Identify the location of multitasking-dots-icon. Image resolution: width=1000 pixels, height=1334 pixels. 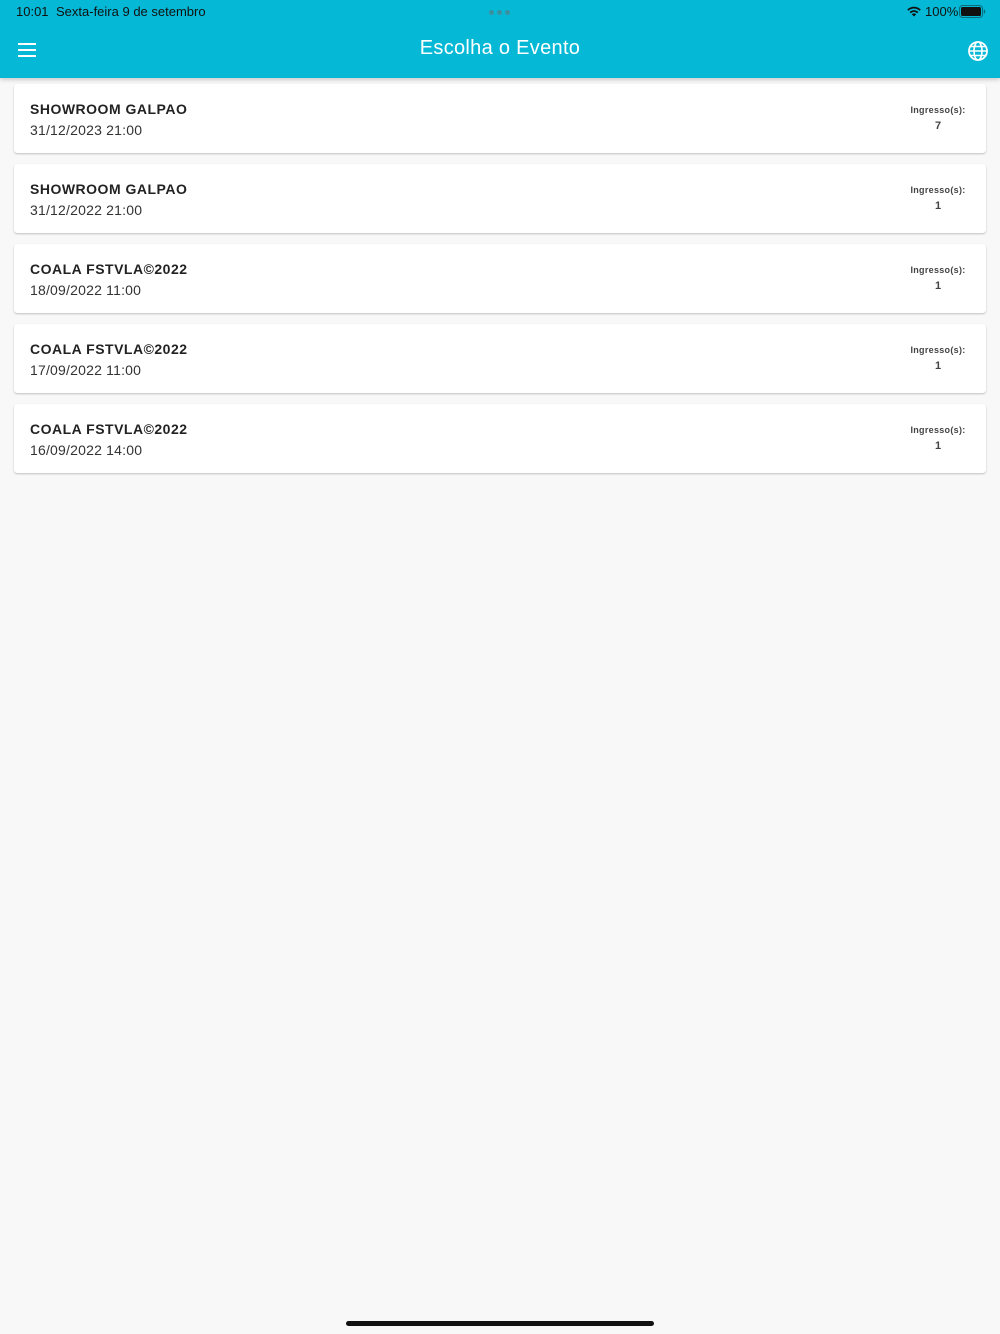
(499, 12).